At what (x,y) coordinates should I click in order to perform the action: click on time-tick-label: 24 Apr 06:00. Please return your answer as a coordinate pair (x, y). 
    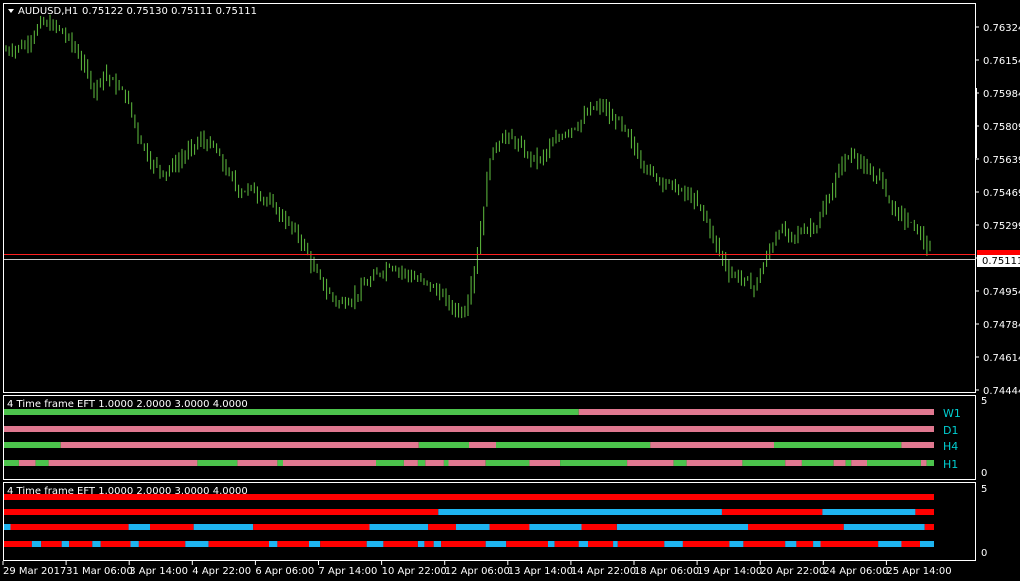
    Looking at the image, I should click on (855, 571).